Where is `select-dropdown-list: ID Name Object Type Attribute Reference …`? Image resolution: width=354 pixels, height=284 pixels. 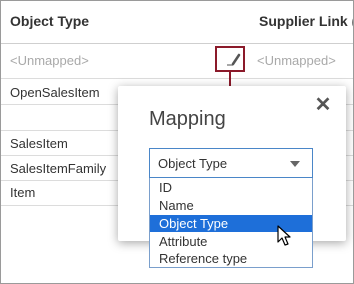 select-dropdown-list: ID Name Object Type Attribute Reference … is located at coordinates (231, 223).